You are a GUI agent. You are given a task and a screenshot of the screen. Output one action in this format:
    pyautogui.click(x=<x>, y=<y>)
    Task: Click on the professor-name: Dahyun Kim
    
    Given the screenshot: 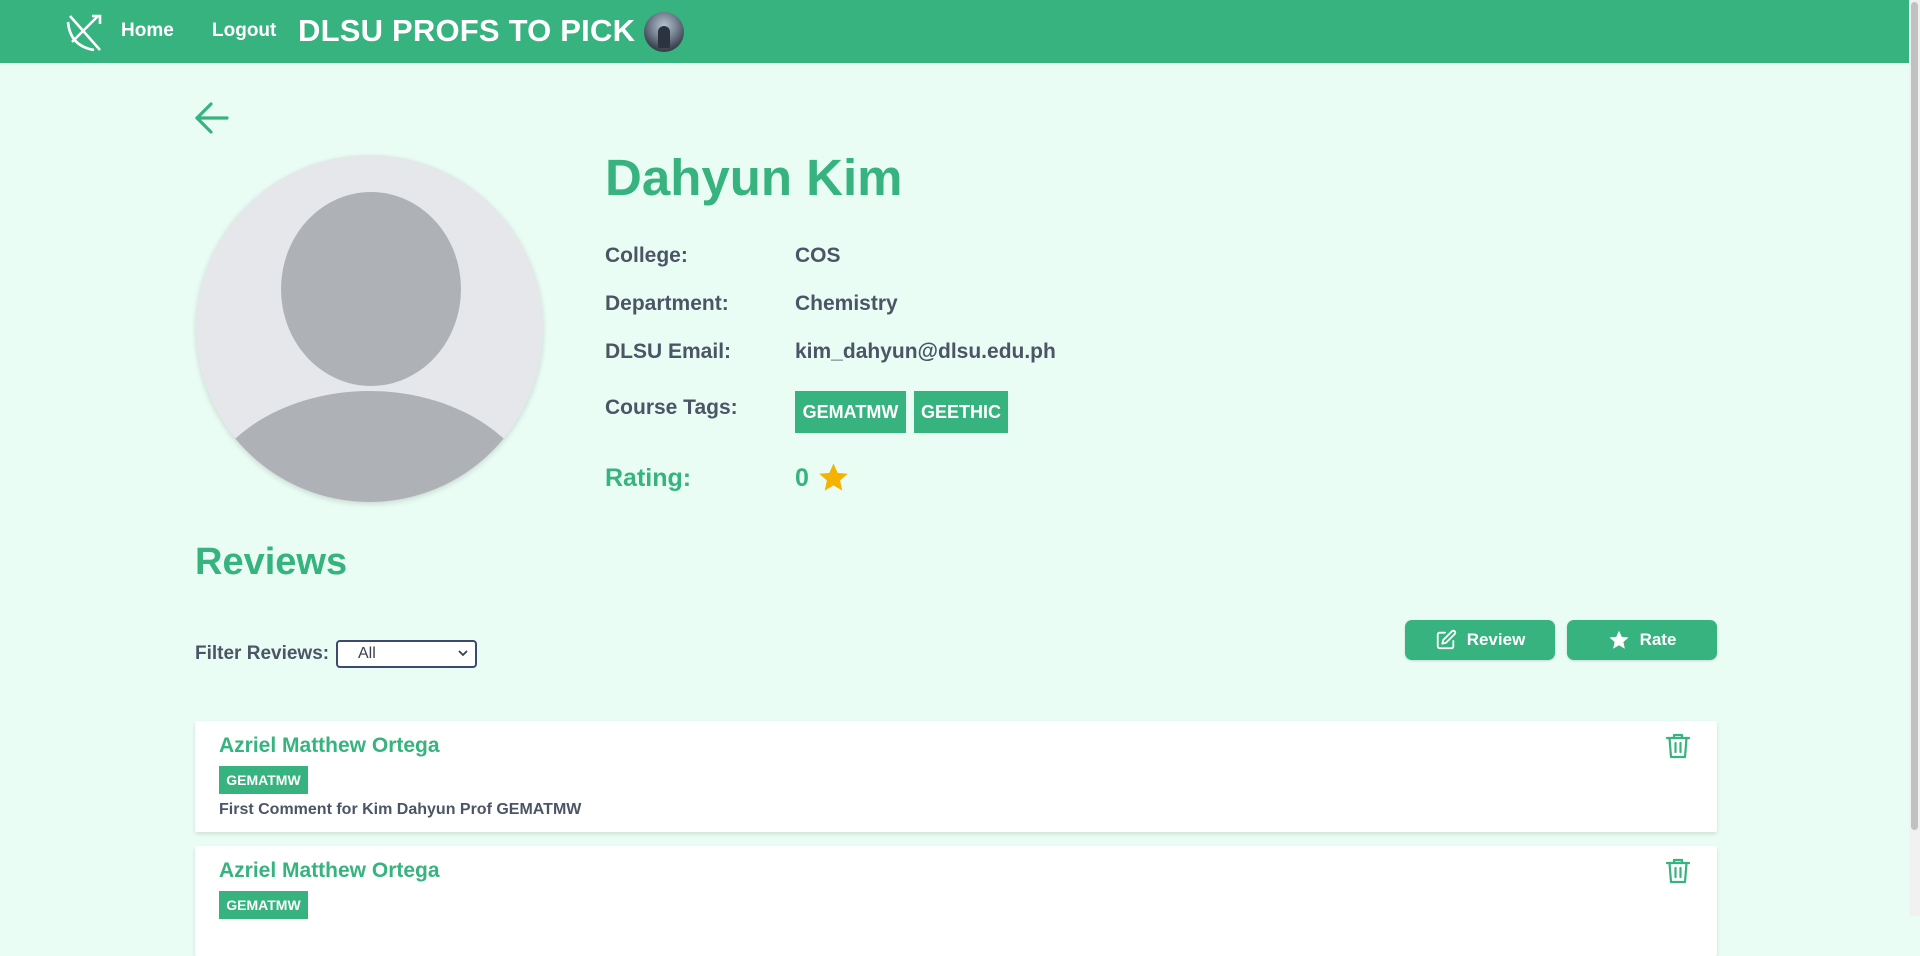 What is the action you would take?
    pyautogui.click(x=754, y=177)
    